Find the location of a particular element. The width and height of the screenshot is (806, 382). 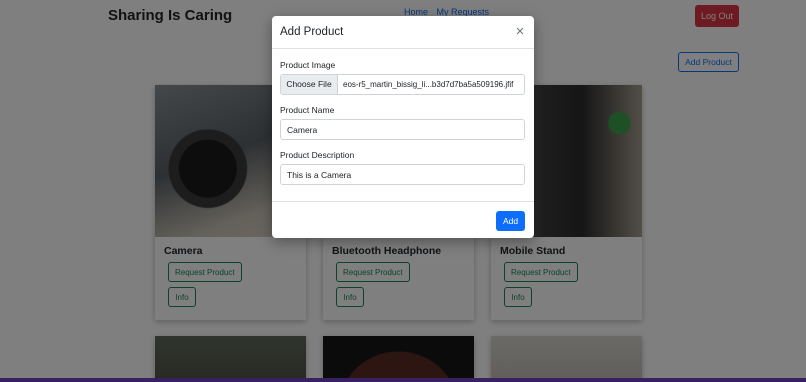

choose-file-button: Choose File is located at coordinates (309, 84).